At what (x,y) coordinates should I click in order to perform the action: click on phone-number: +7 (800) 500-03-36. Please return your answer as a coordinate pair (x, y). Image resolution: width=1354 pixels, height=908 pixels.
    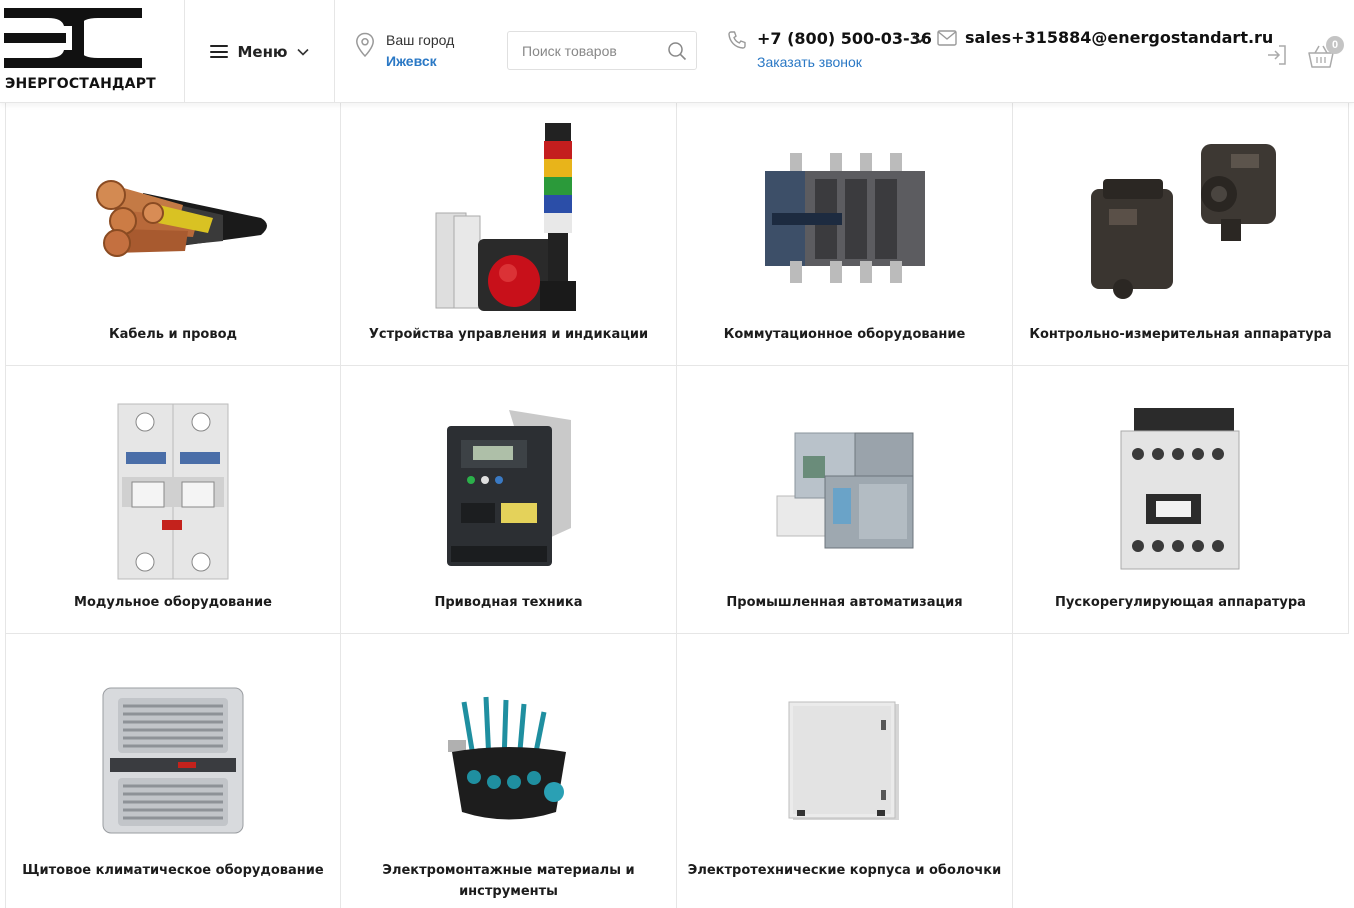
    Looking at the image, I should click on (844, 38).